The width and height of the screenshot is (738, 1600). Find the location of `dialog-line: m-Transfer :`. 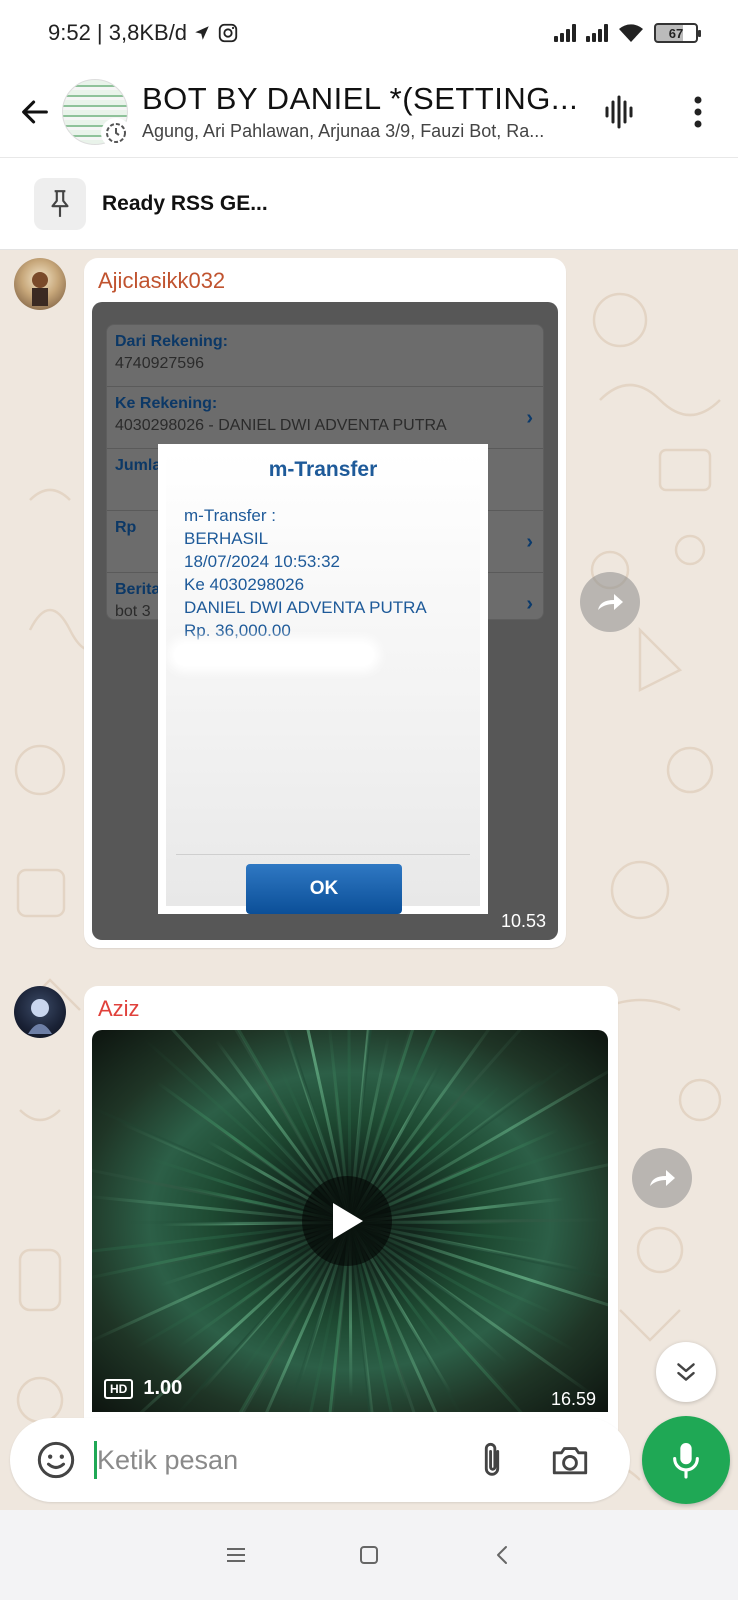

dialog-line: m-Transfer : is located at coordinates (230, 515).